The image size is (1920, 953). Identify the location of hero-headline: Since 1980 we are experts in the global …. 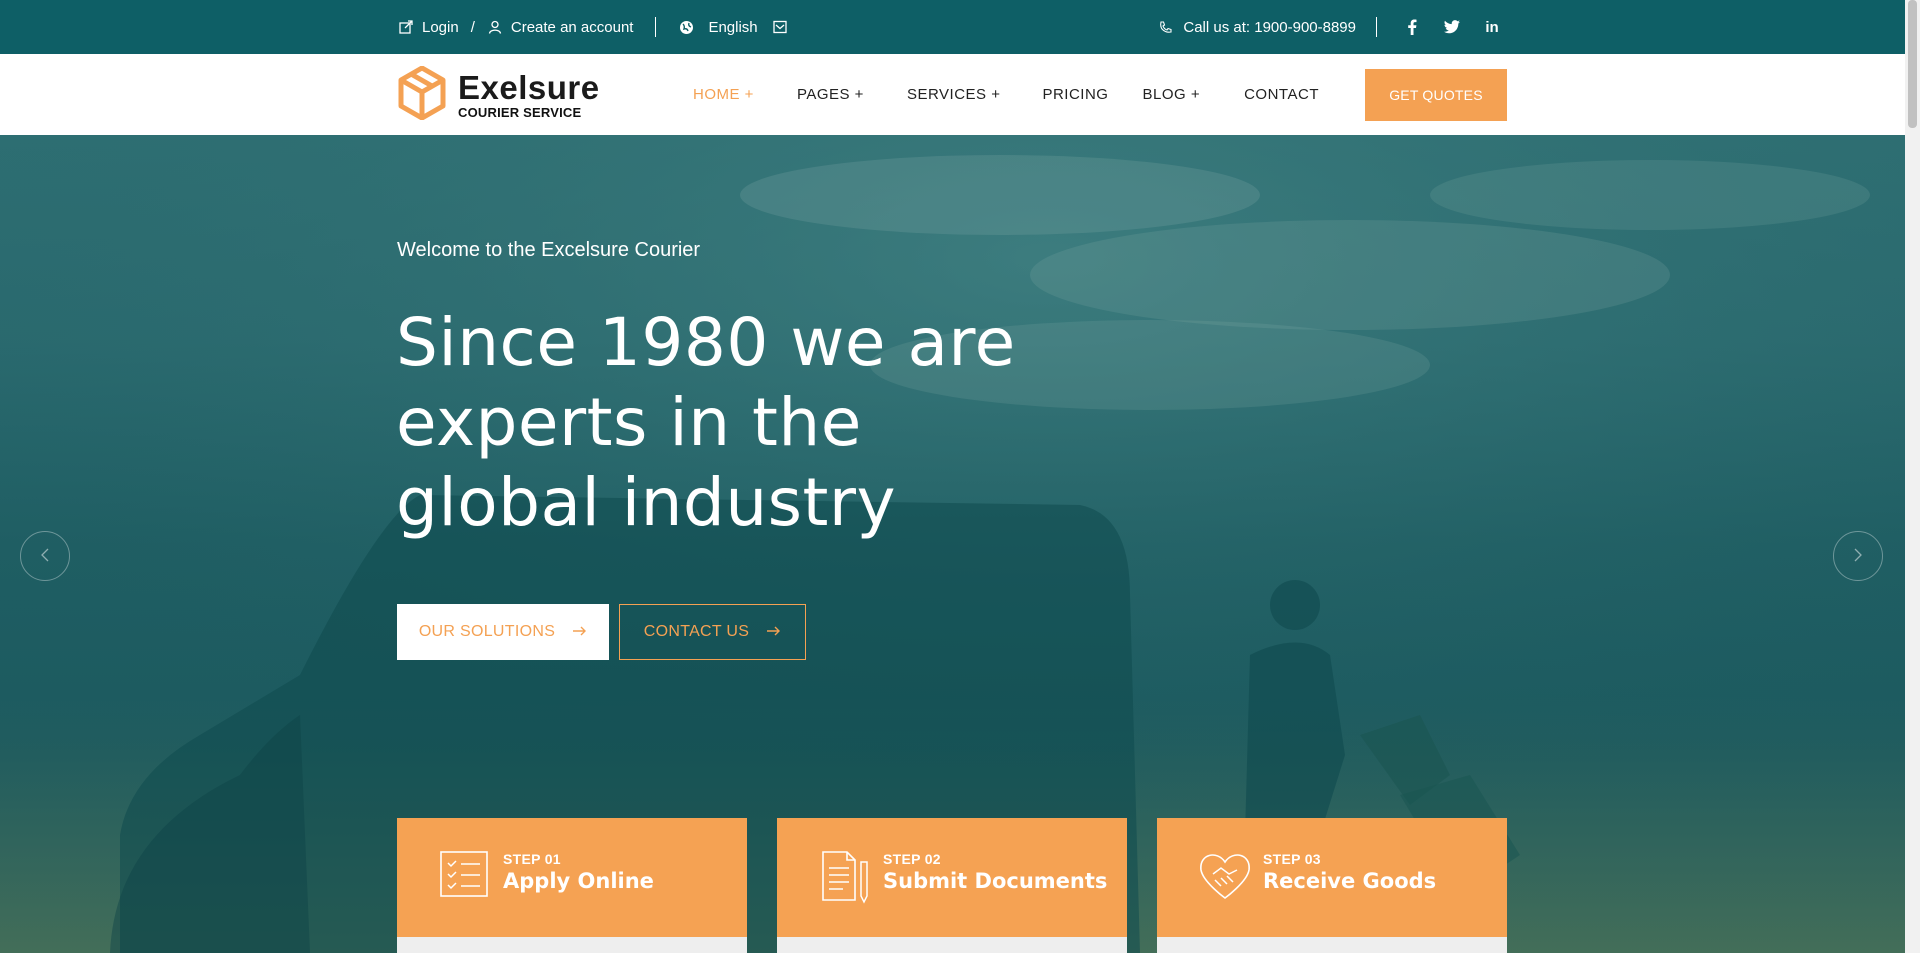
(706, 422).